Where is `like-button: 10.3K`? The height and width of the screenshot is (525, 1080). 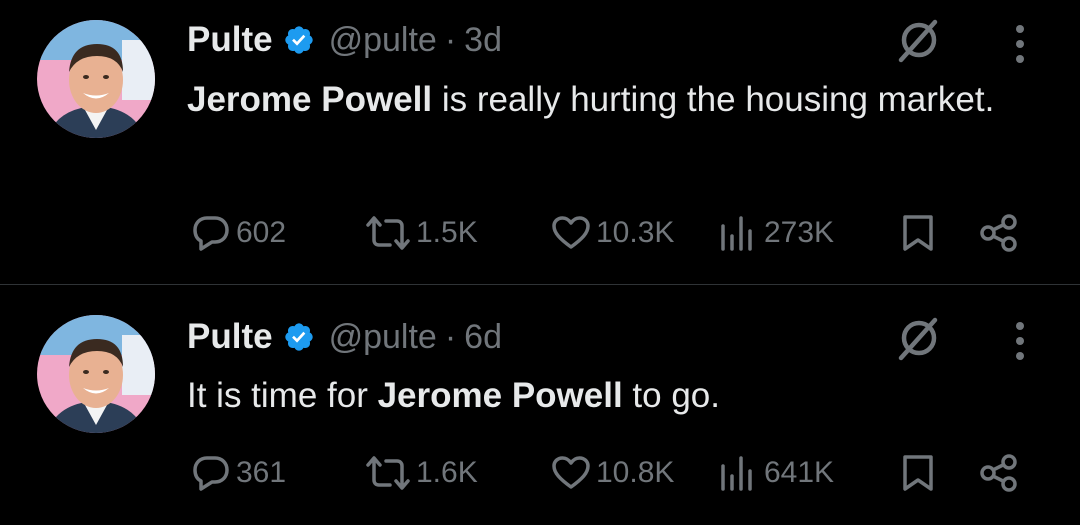 like-button: 10.3K is located at coordinates (612, 233).